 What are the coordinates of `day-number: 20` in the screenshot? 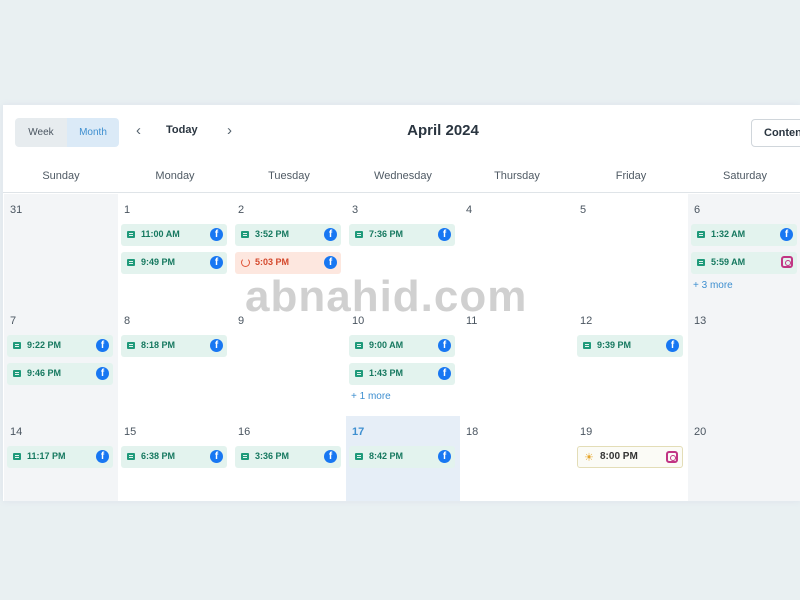 It's located at (700, 432).